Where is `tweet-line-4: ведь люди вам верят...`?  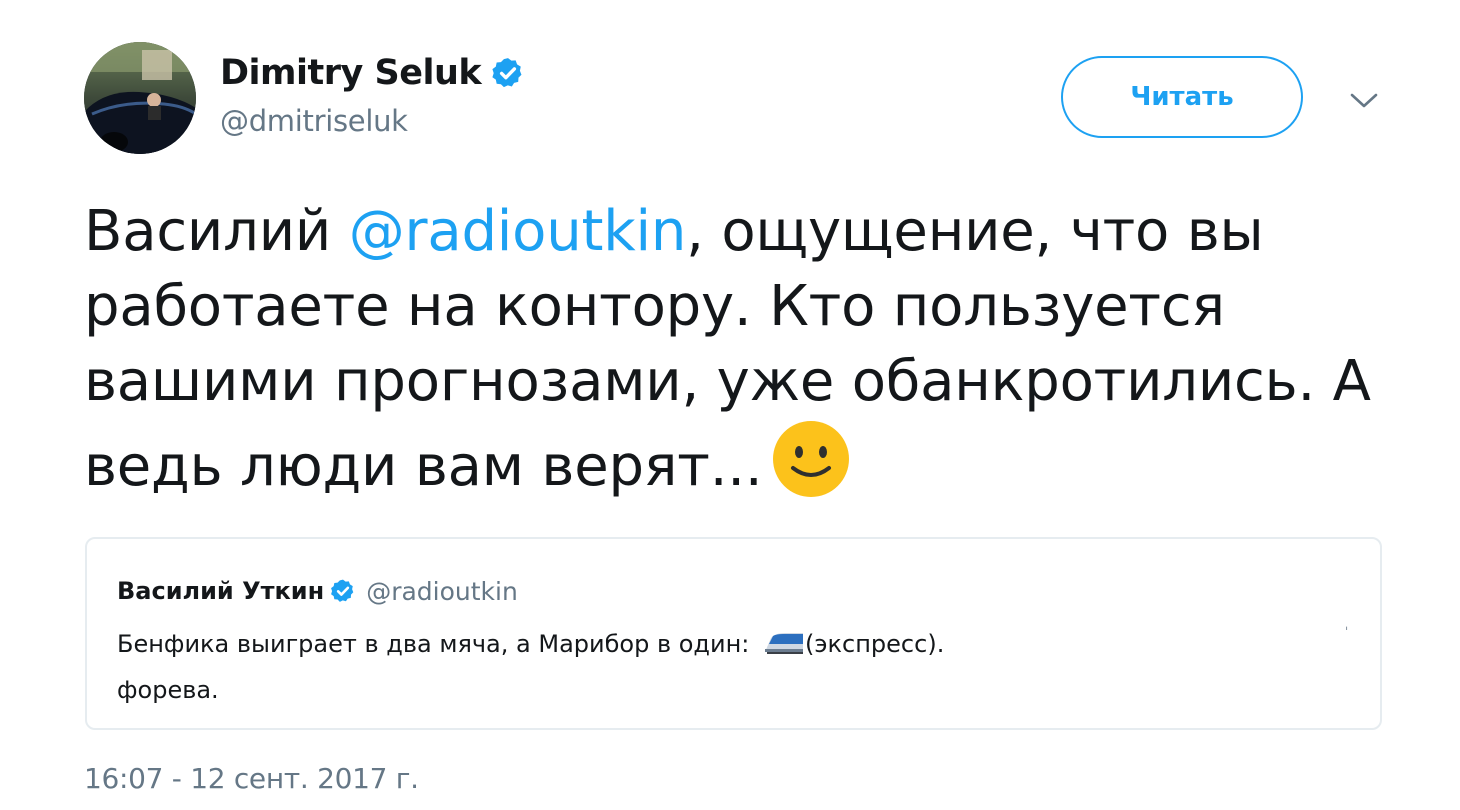 tweet-line-4: ведь люди вам верят... is located at coordinates (744, 461).